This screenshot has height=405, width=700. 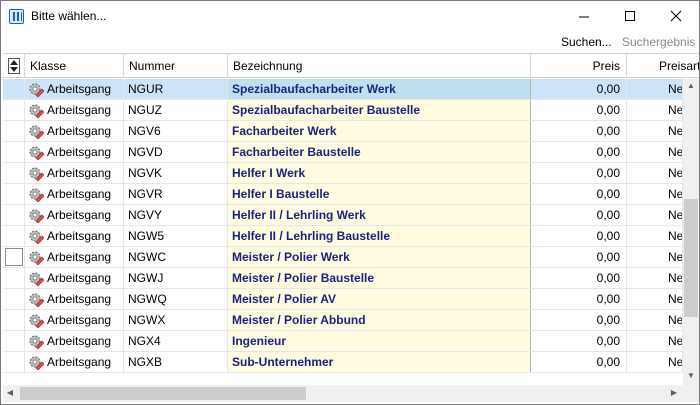 I want to click on cell-bezeichnung: Spezialbaufacharbeiter Baustelle, so click(x=379, y=110).